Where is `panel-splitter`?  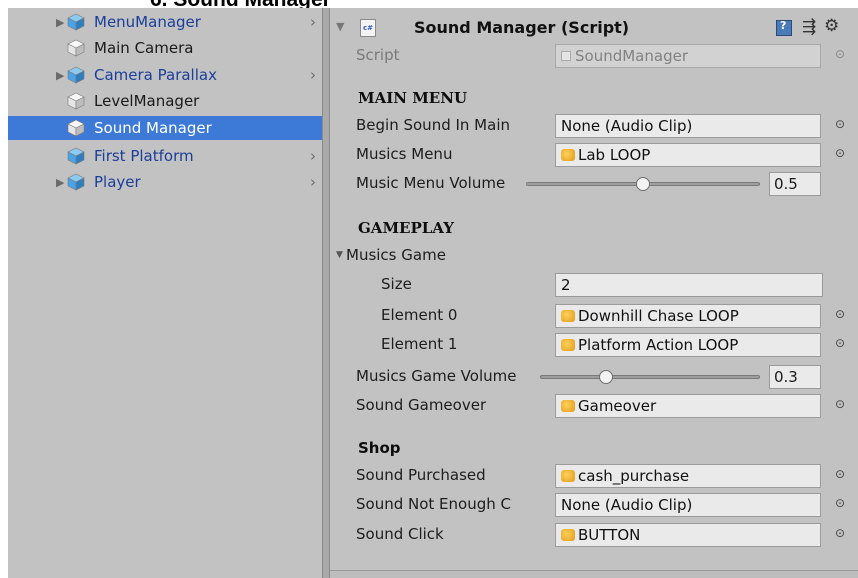
panel-splitter is located at coordinates (326, 293).